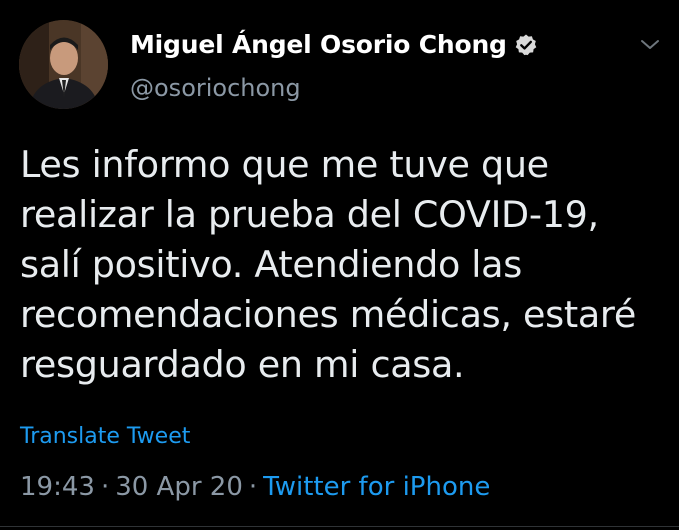 The image size is (679, 530). I want to click on tweet-source: Twitter for iPhone, so click(376, 487).